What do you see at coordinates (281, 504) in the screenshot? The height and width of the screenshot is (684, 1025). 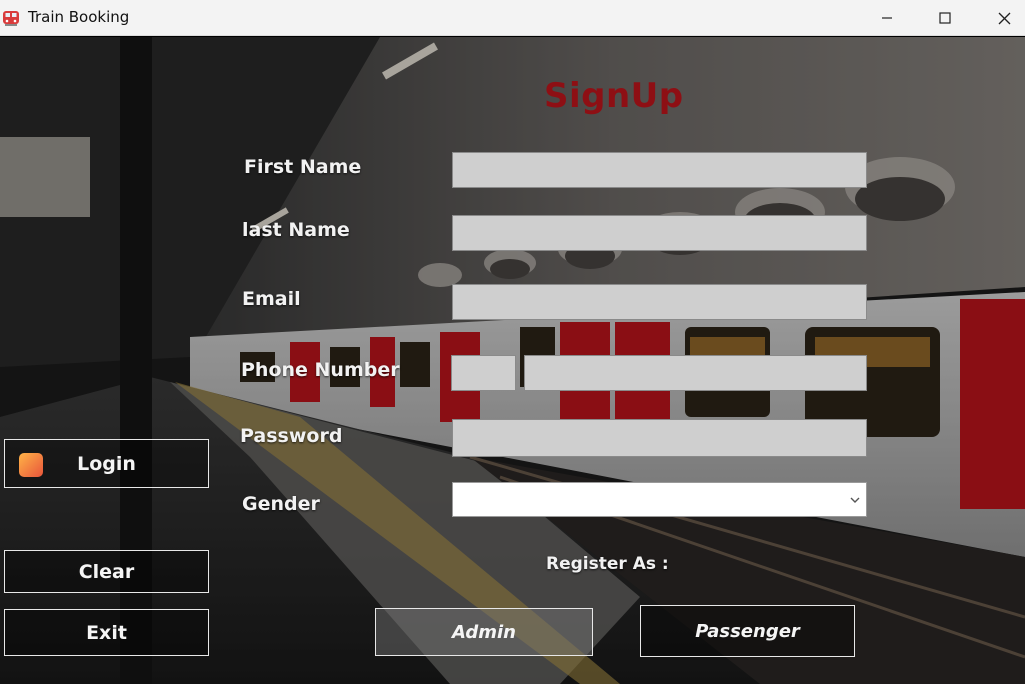 I see `gender-label: Gender` at bounding box center [281, 504].